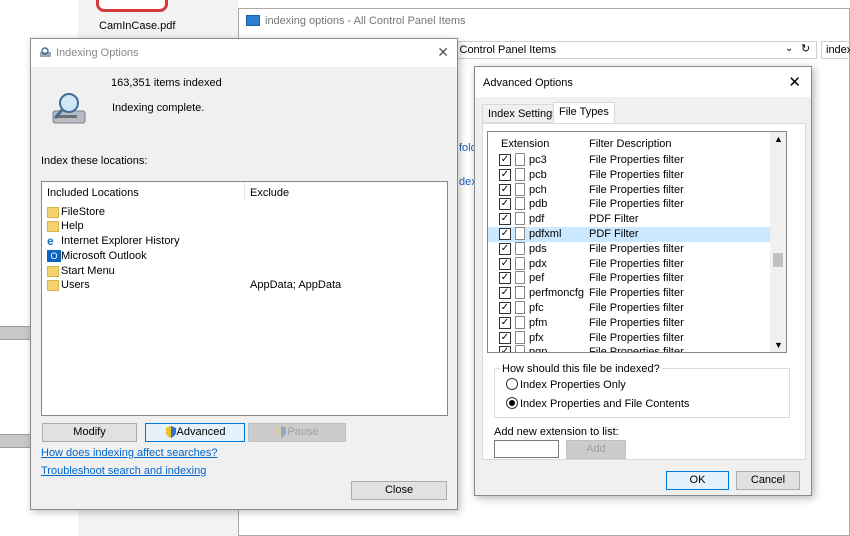 The height and width of the screenshot is (536, 850). I want to click on location-row: O Microsoft Outlook, so click(97, 257).